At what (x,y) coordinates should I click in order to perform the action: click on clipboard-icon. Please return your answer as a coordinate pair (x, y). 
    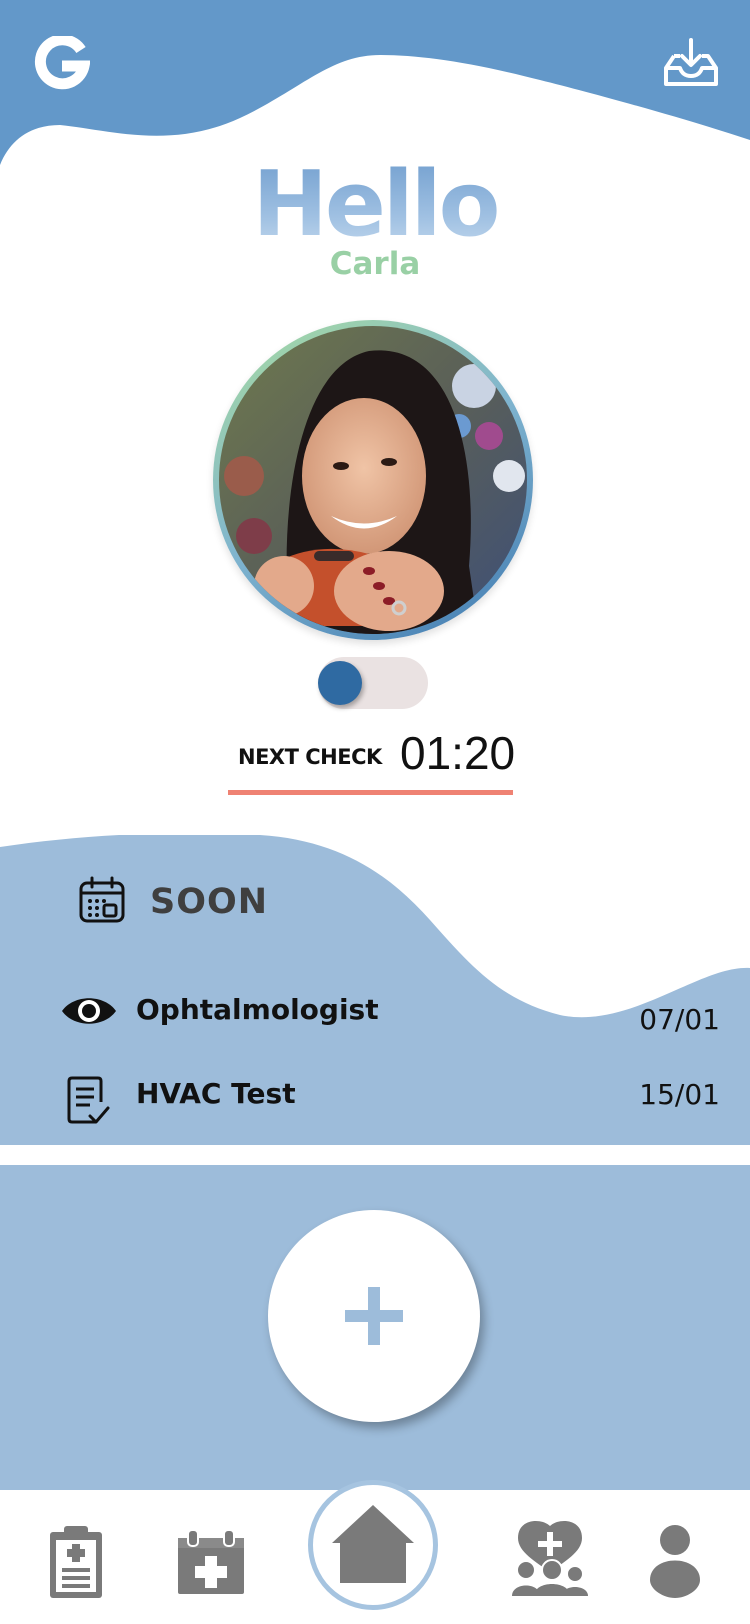
    Looking at the image, I should click on (76, 1562).